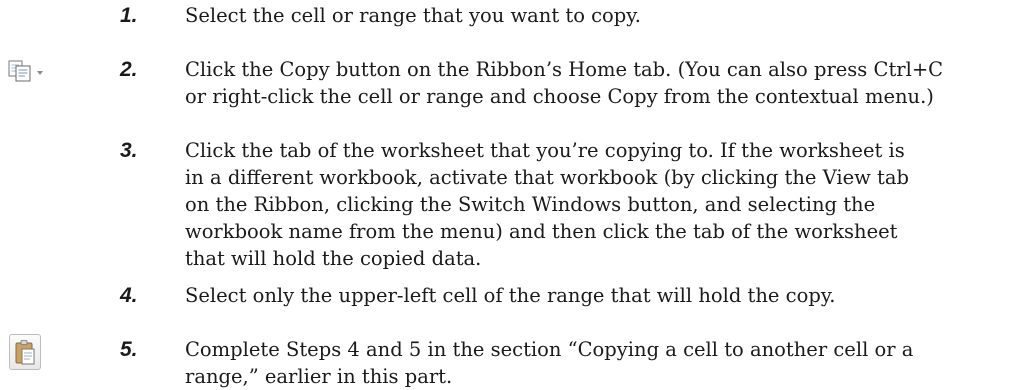 The image size is (1025, 390). I want to click on copy-icon, so click(63, 71).